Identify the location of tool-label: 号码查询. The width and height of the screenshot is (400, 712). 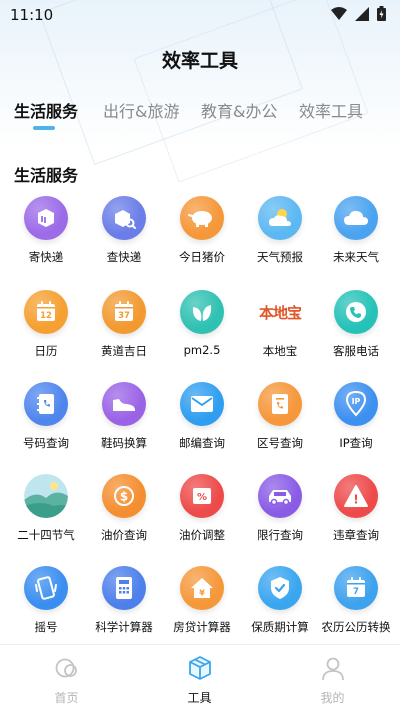
(46, 443).